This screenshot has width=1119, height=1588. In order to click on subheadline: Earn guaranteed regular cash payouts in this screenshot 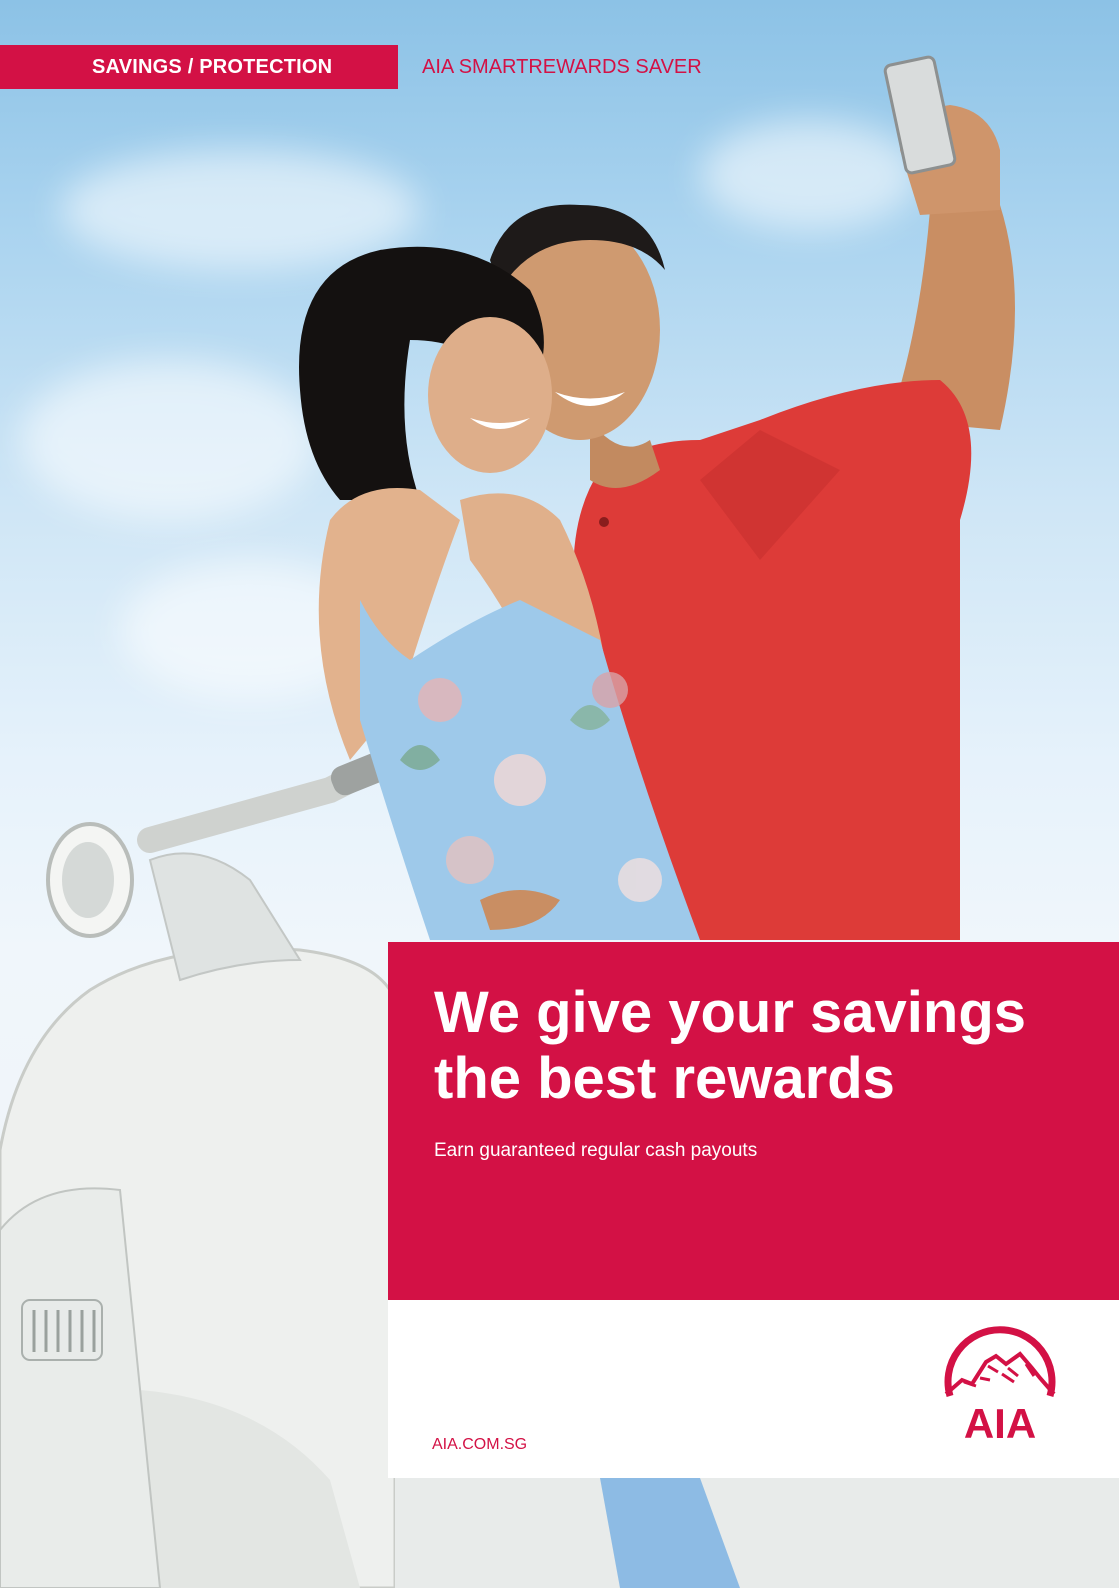, I will do `click(596, 1150)`.